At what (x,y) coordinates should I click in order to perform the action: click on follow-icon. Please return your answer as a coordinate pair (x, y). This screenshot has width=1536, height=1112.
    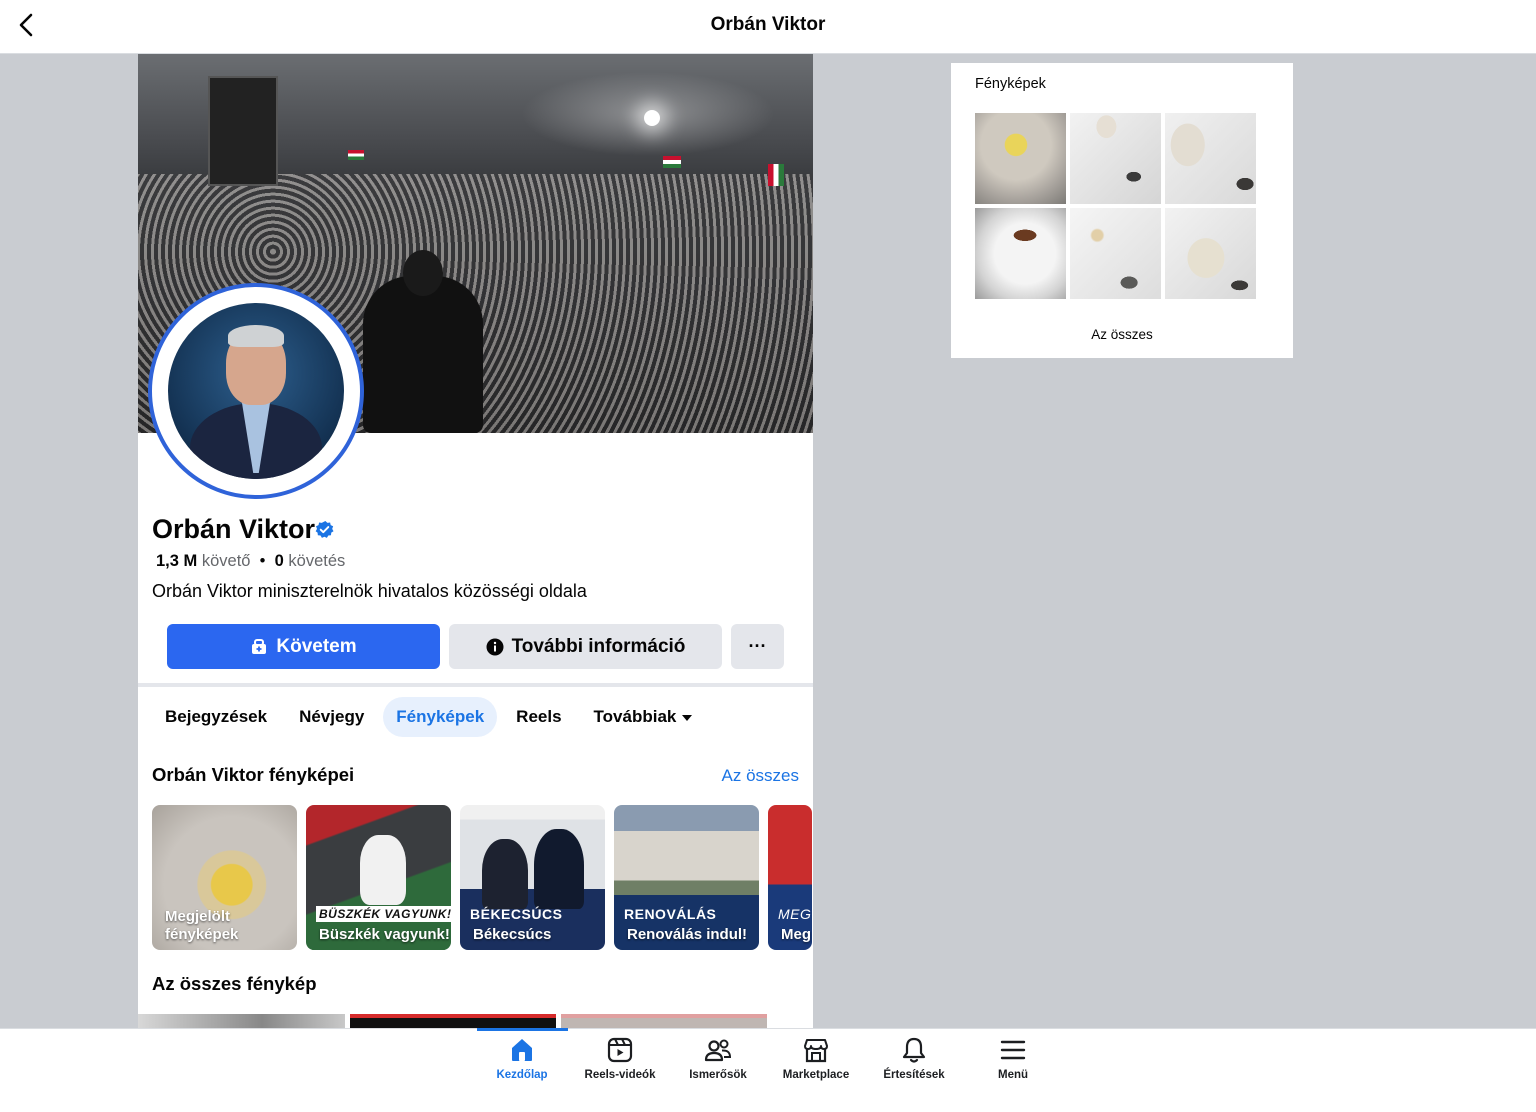
    Looking at the image, I should click on (259, 646).